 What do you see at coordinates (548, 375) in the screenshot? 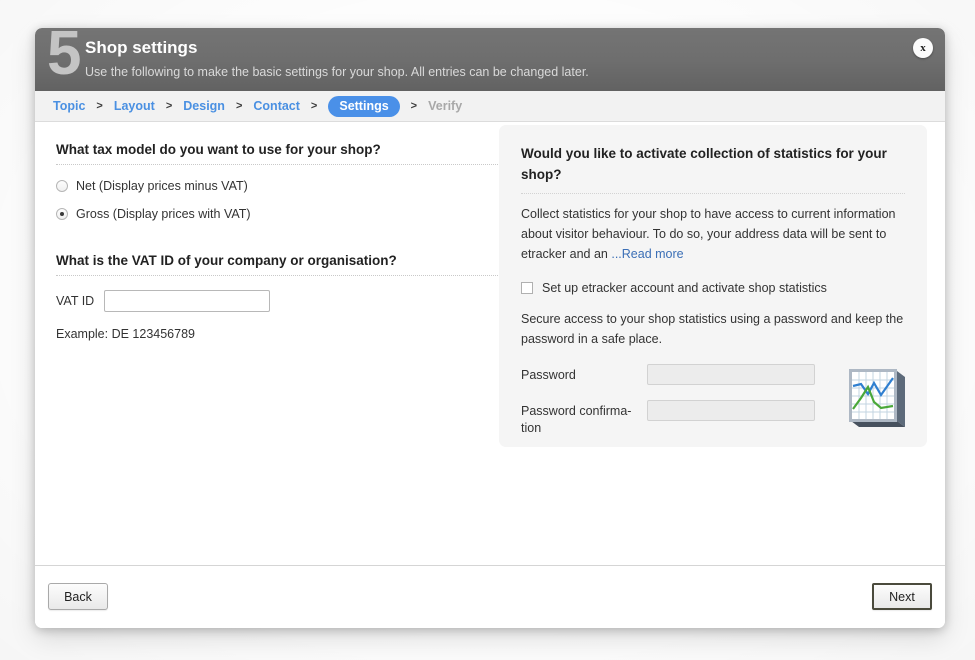
I see `password-label: Password` at bounding box center [548, 375].